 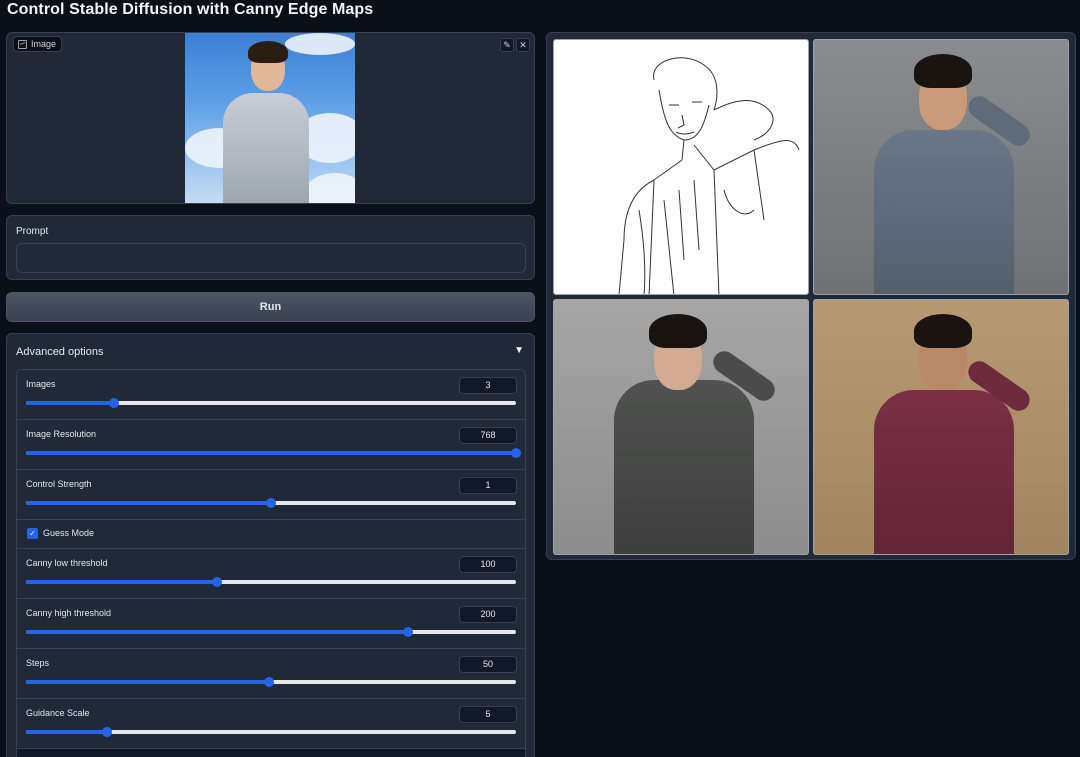 What do you see at coordinates (488, 435) in the screenshot?
I see `number-input: 768` at bounding box center [488, 435].